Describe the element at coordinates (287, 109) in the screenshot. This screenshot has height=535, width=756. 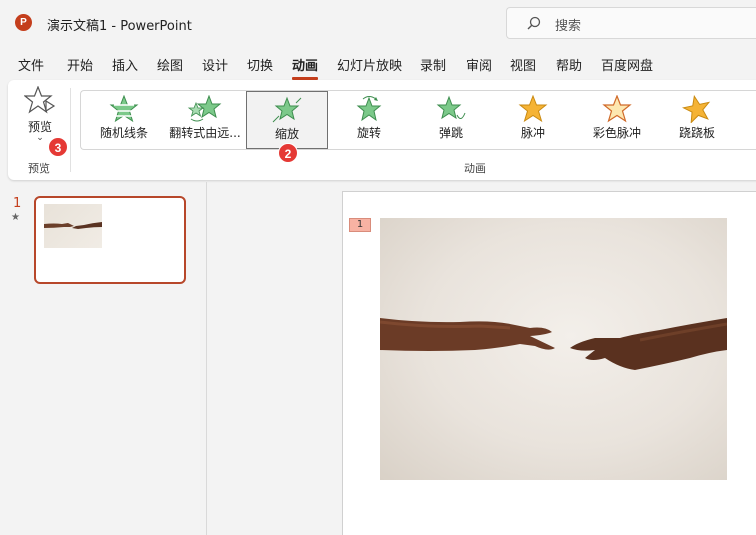
I see `zoom-star-icon` at that location.